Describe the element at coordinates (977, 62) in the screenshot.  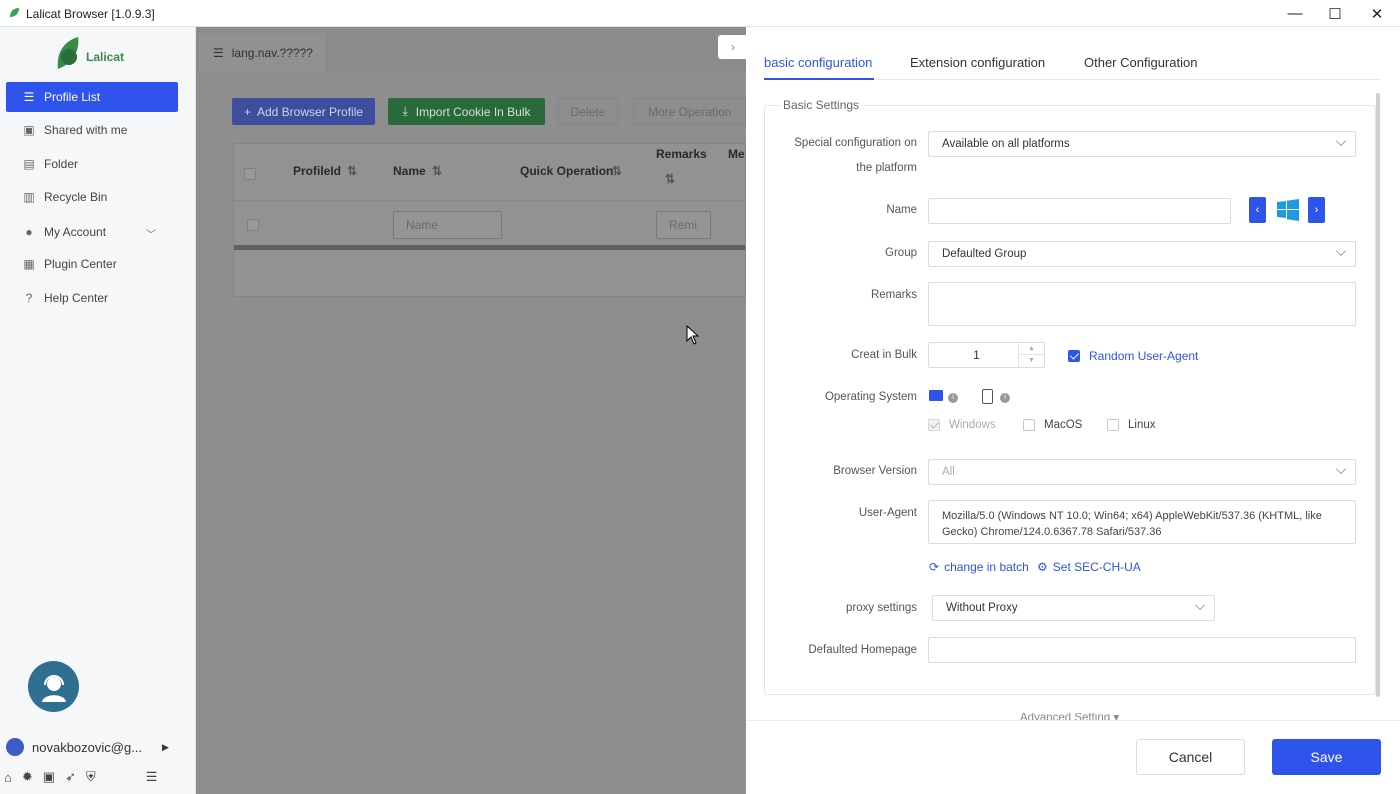
I see `tab-extension-configuration: Extension configuration` at that location.